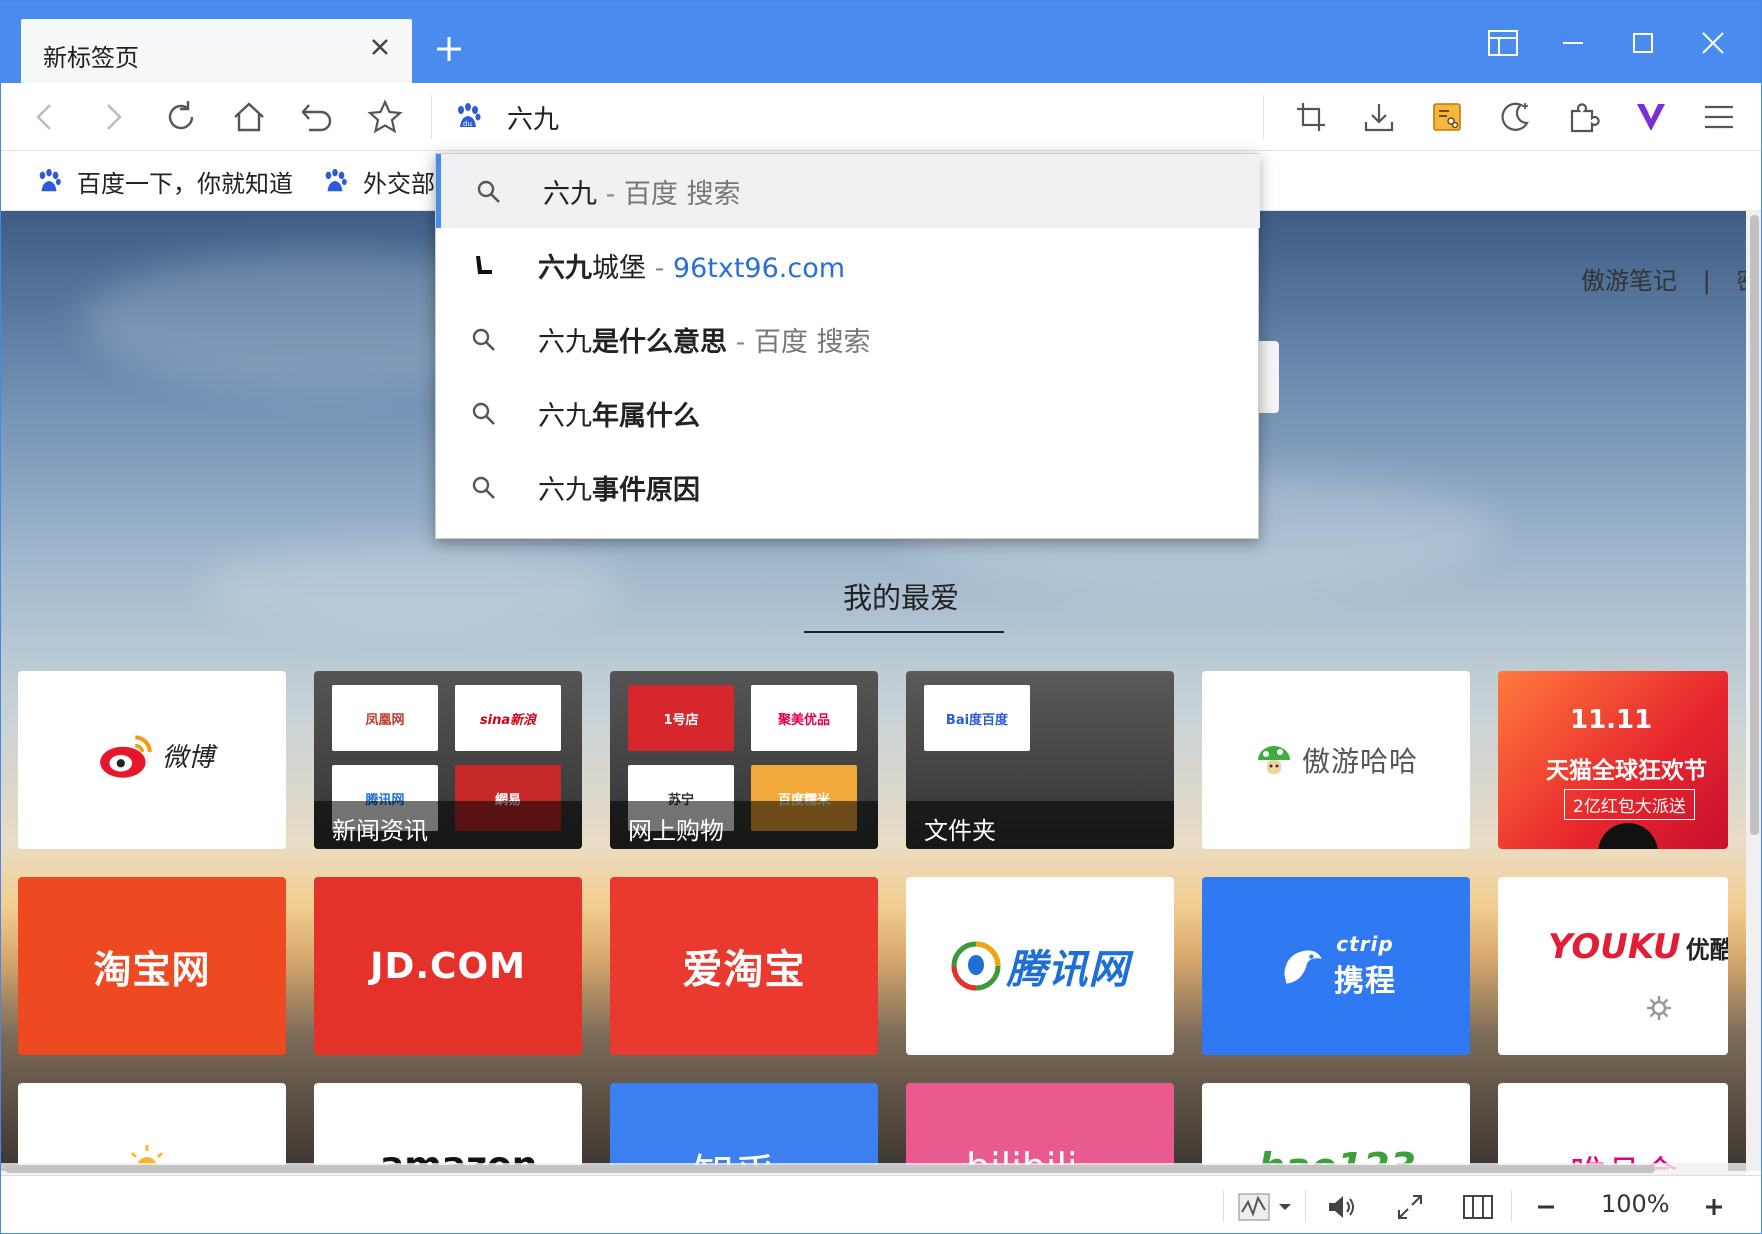  Describe the element at coordinates (1410, 1207) in the screenshot. I see `fullscreen-icon` at that location.